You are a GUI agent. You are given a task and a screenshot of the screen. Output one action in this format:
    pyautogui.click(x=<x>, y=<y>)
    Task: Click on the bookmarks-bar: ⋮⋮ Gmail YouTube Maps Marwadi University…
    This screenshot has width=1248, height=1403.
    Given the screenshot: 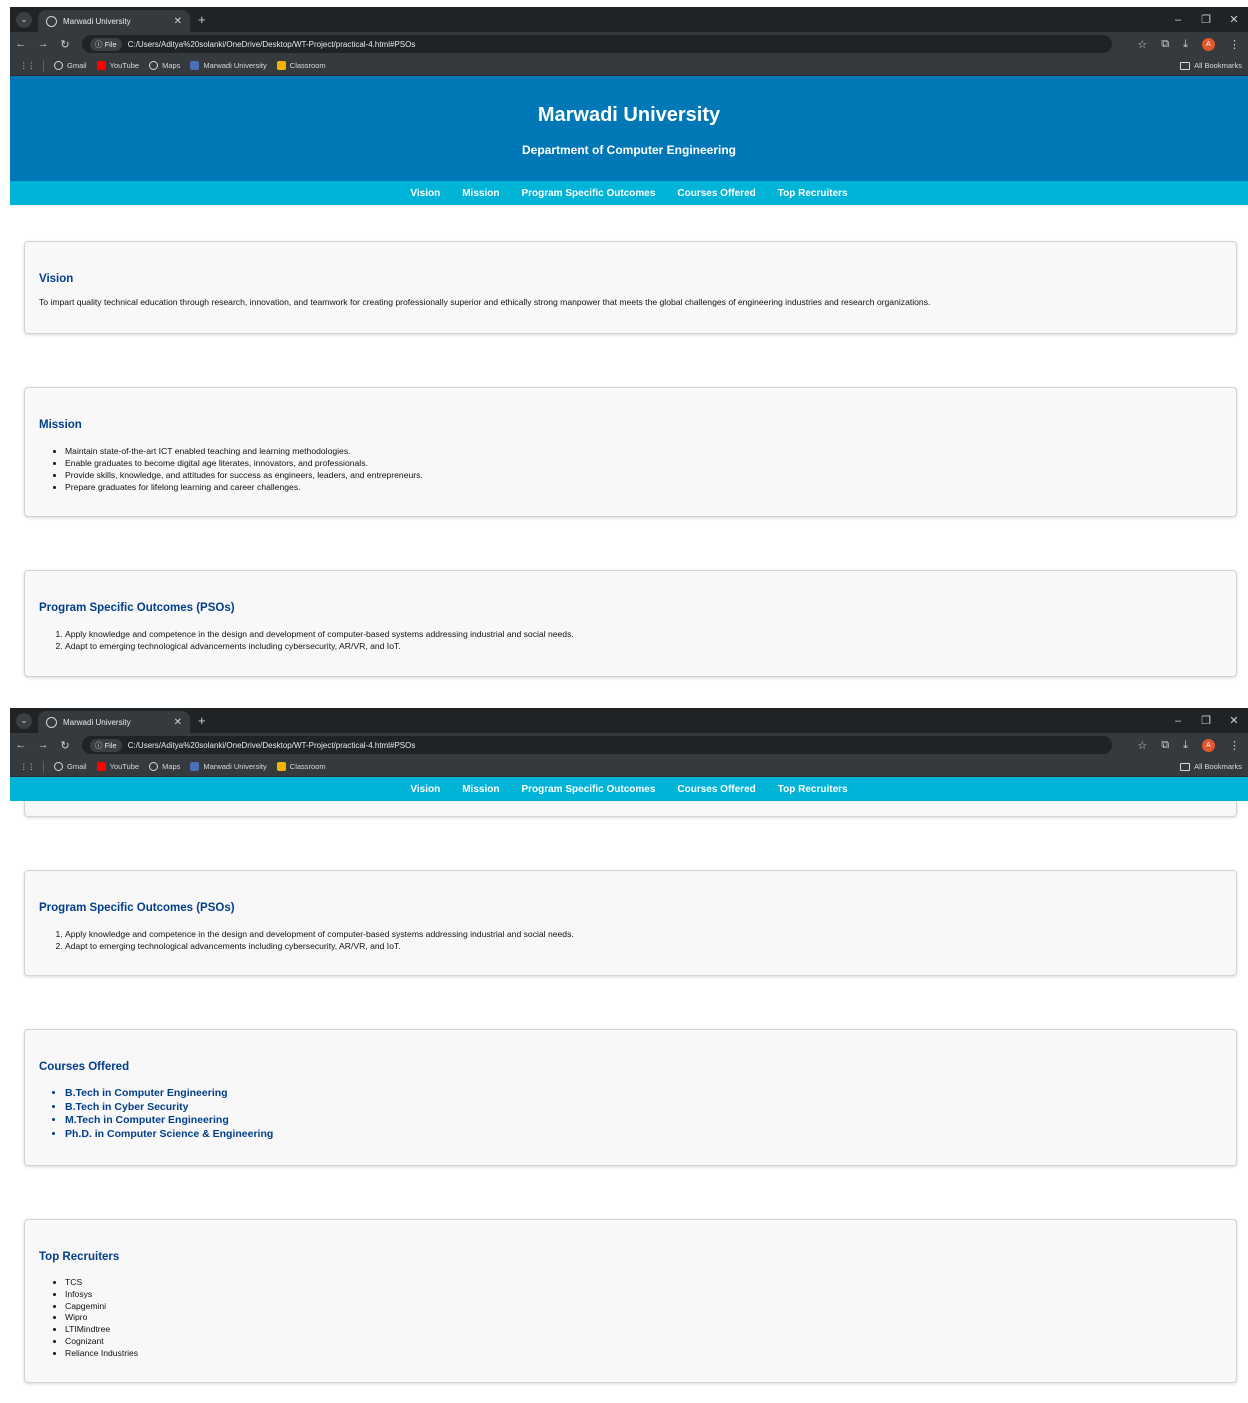 What is the action you would take?
    pyautogui.click(x=629, y=66)
    